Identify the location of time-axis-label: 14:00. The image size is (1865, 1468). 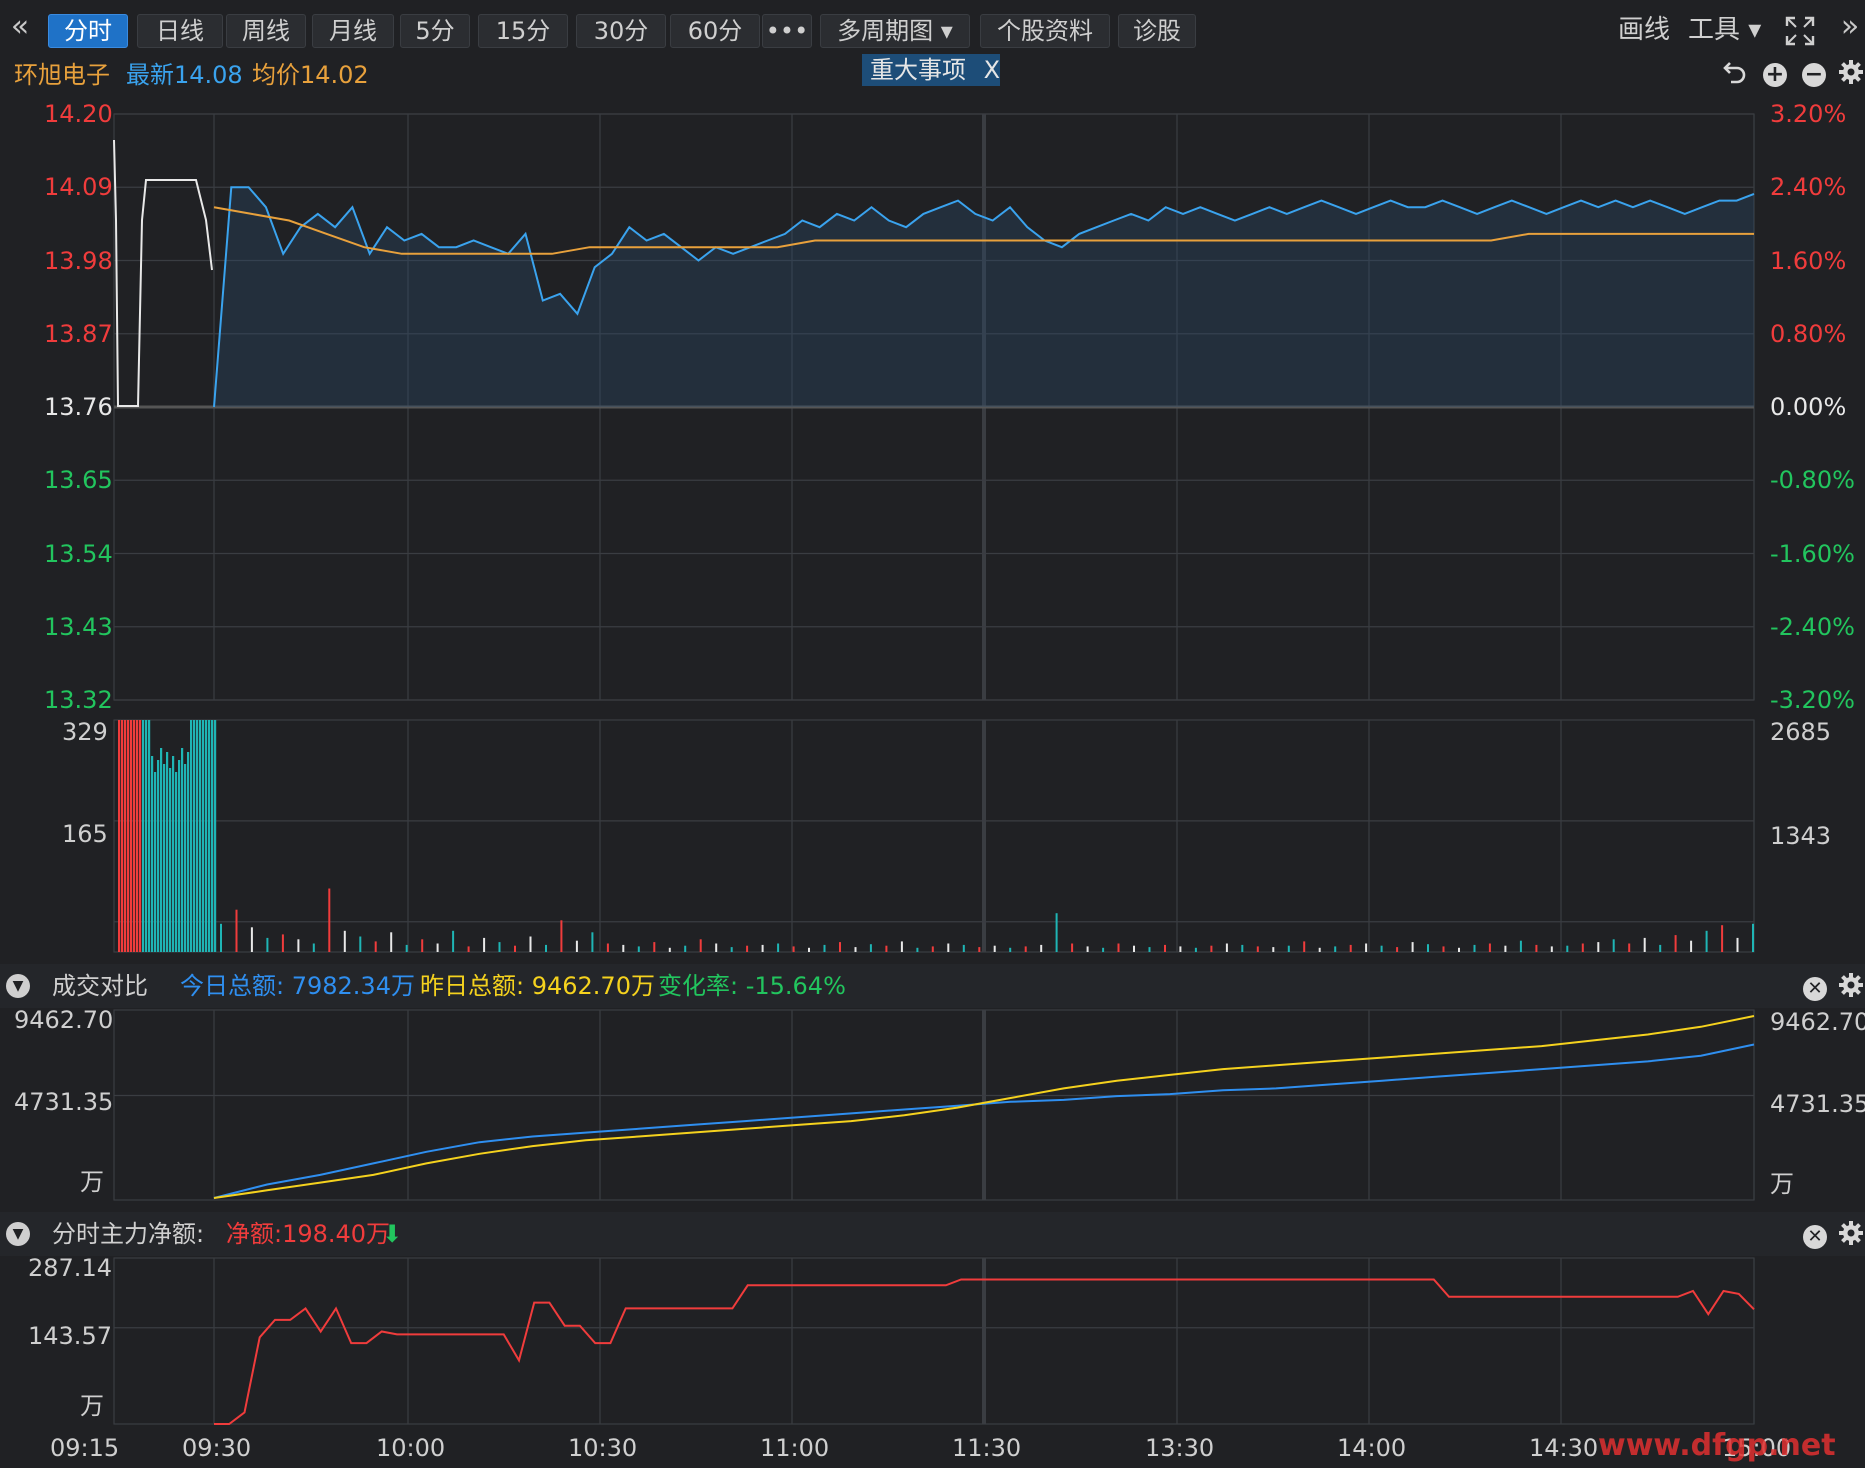
(1372, 1448).